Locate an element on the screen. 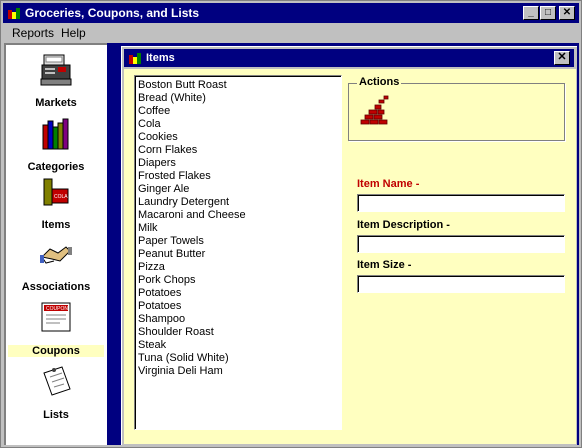 The image size is (582, 448). nav-item-items: COLA Items is located at coordinates (56, 203).